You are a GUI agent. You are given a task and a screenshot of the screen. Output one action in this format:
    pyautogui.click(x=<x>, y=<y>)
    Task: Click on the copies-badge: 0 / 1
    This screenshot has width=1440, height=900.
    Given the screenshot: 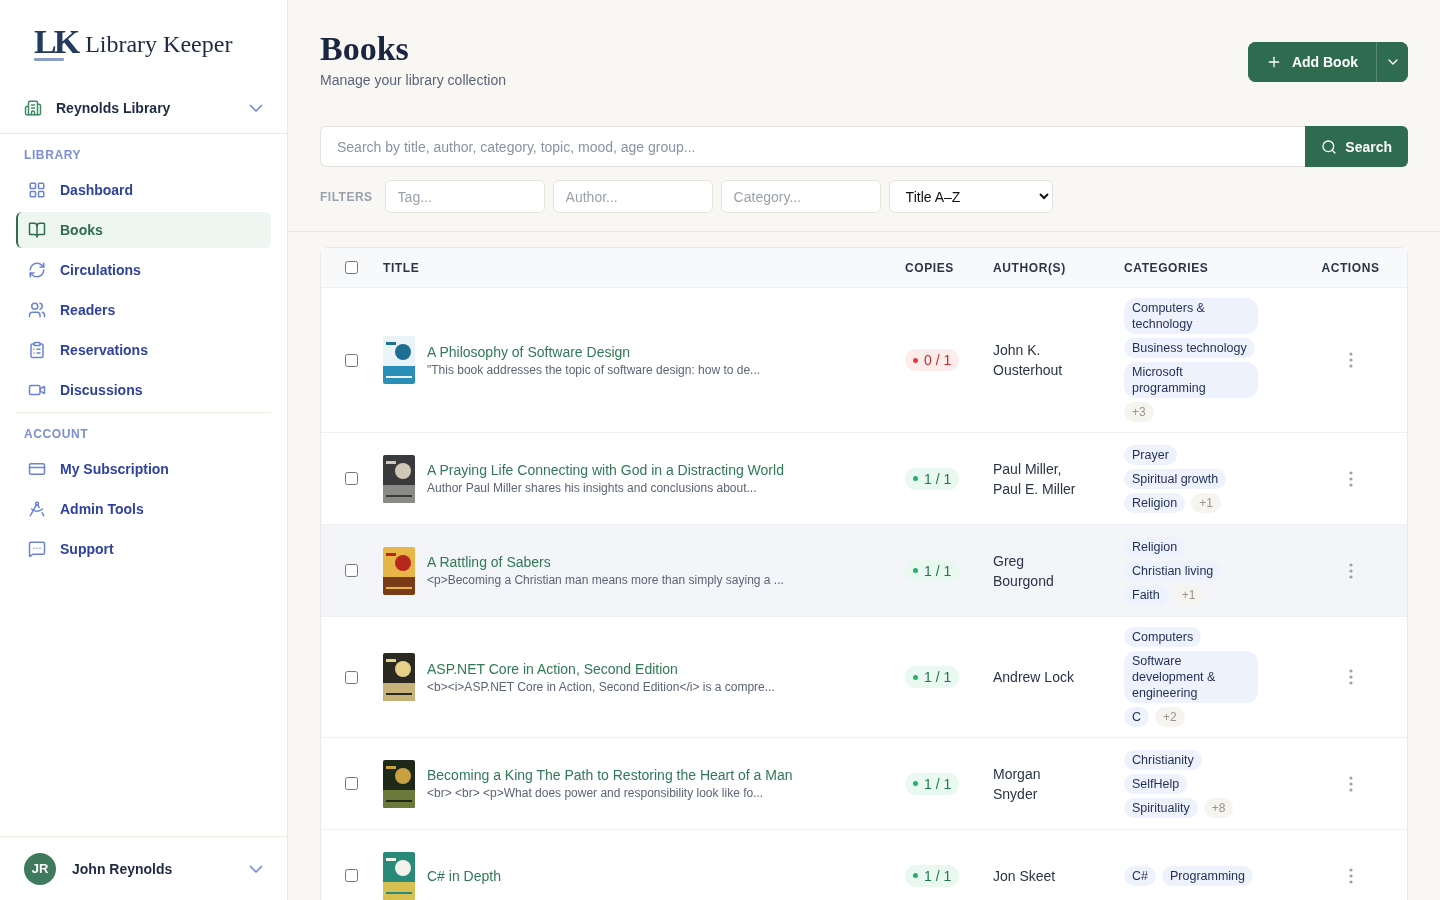 What is the action you would take?
    pyautogui.click(x=932, y=360)
    